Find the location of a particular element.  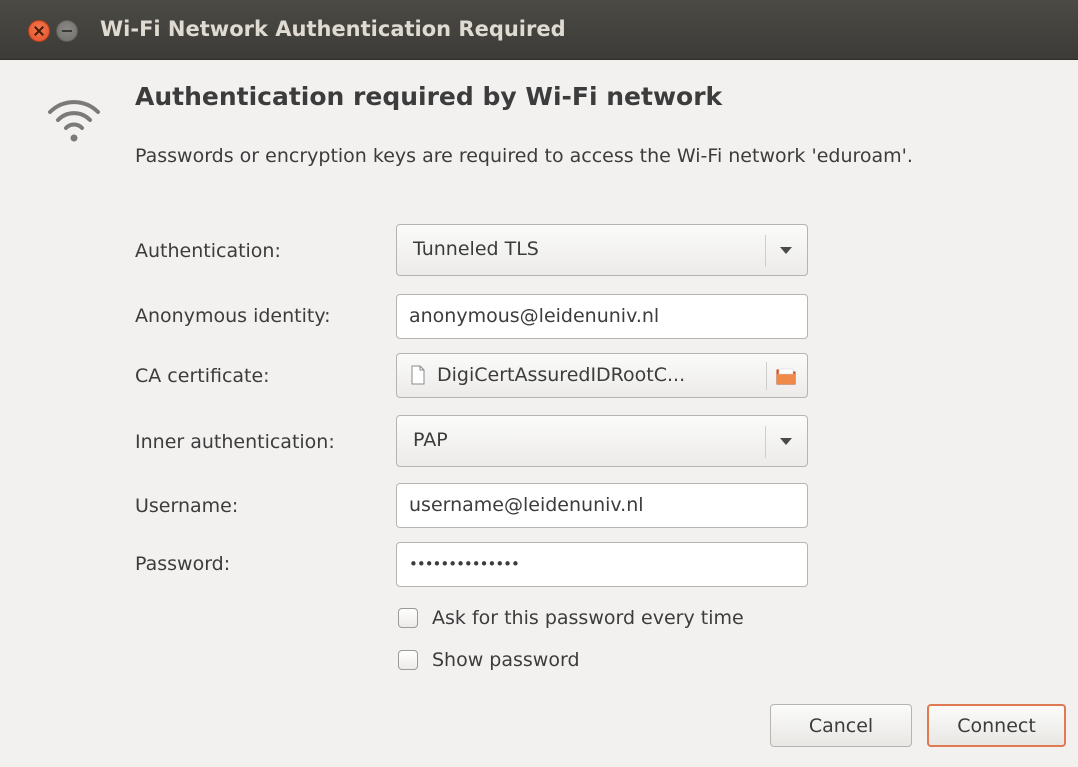

inner-authentication-select: PAP is located at coordinates (602, 441).